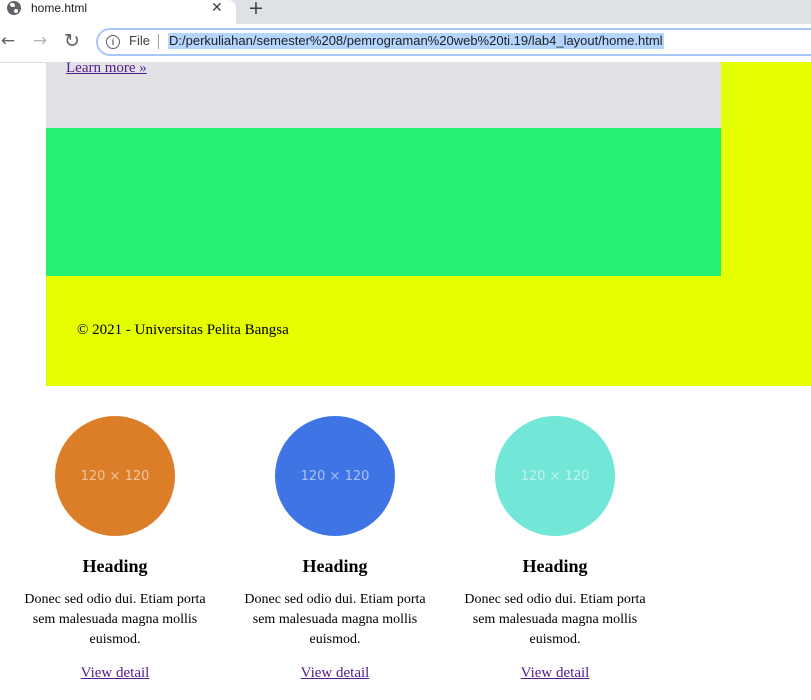 The height and width of the screenshot is (700, 811). I want to click on close-icon: ✕, so click(217, 9).